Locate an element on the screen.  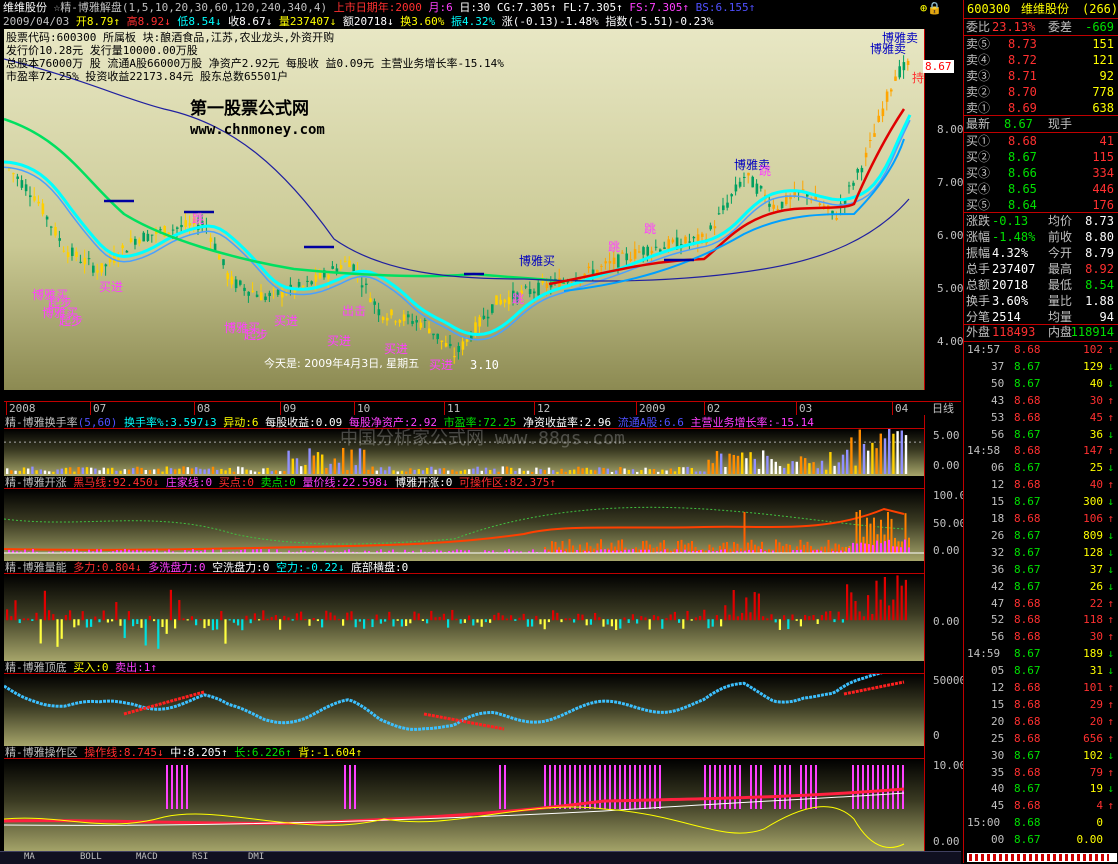
tab-boll: BOLL is located at coordinates (91, 857).